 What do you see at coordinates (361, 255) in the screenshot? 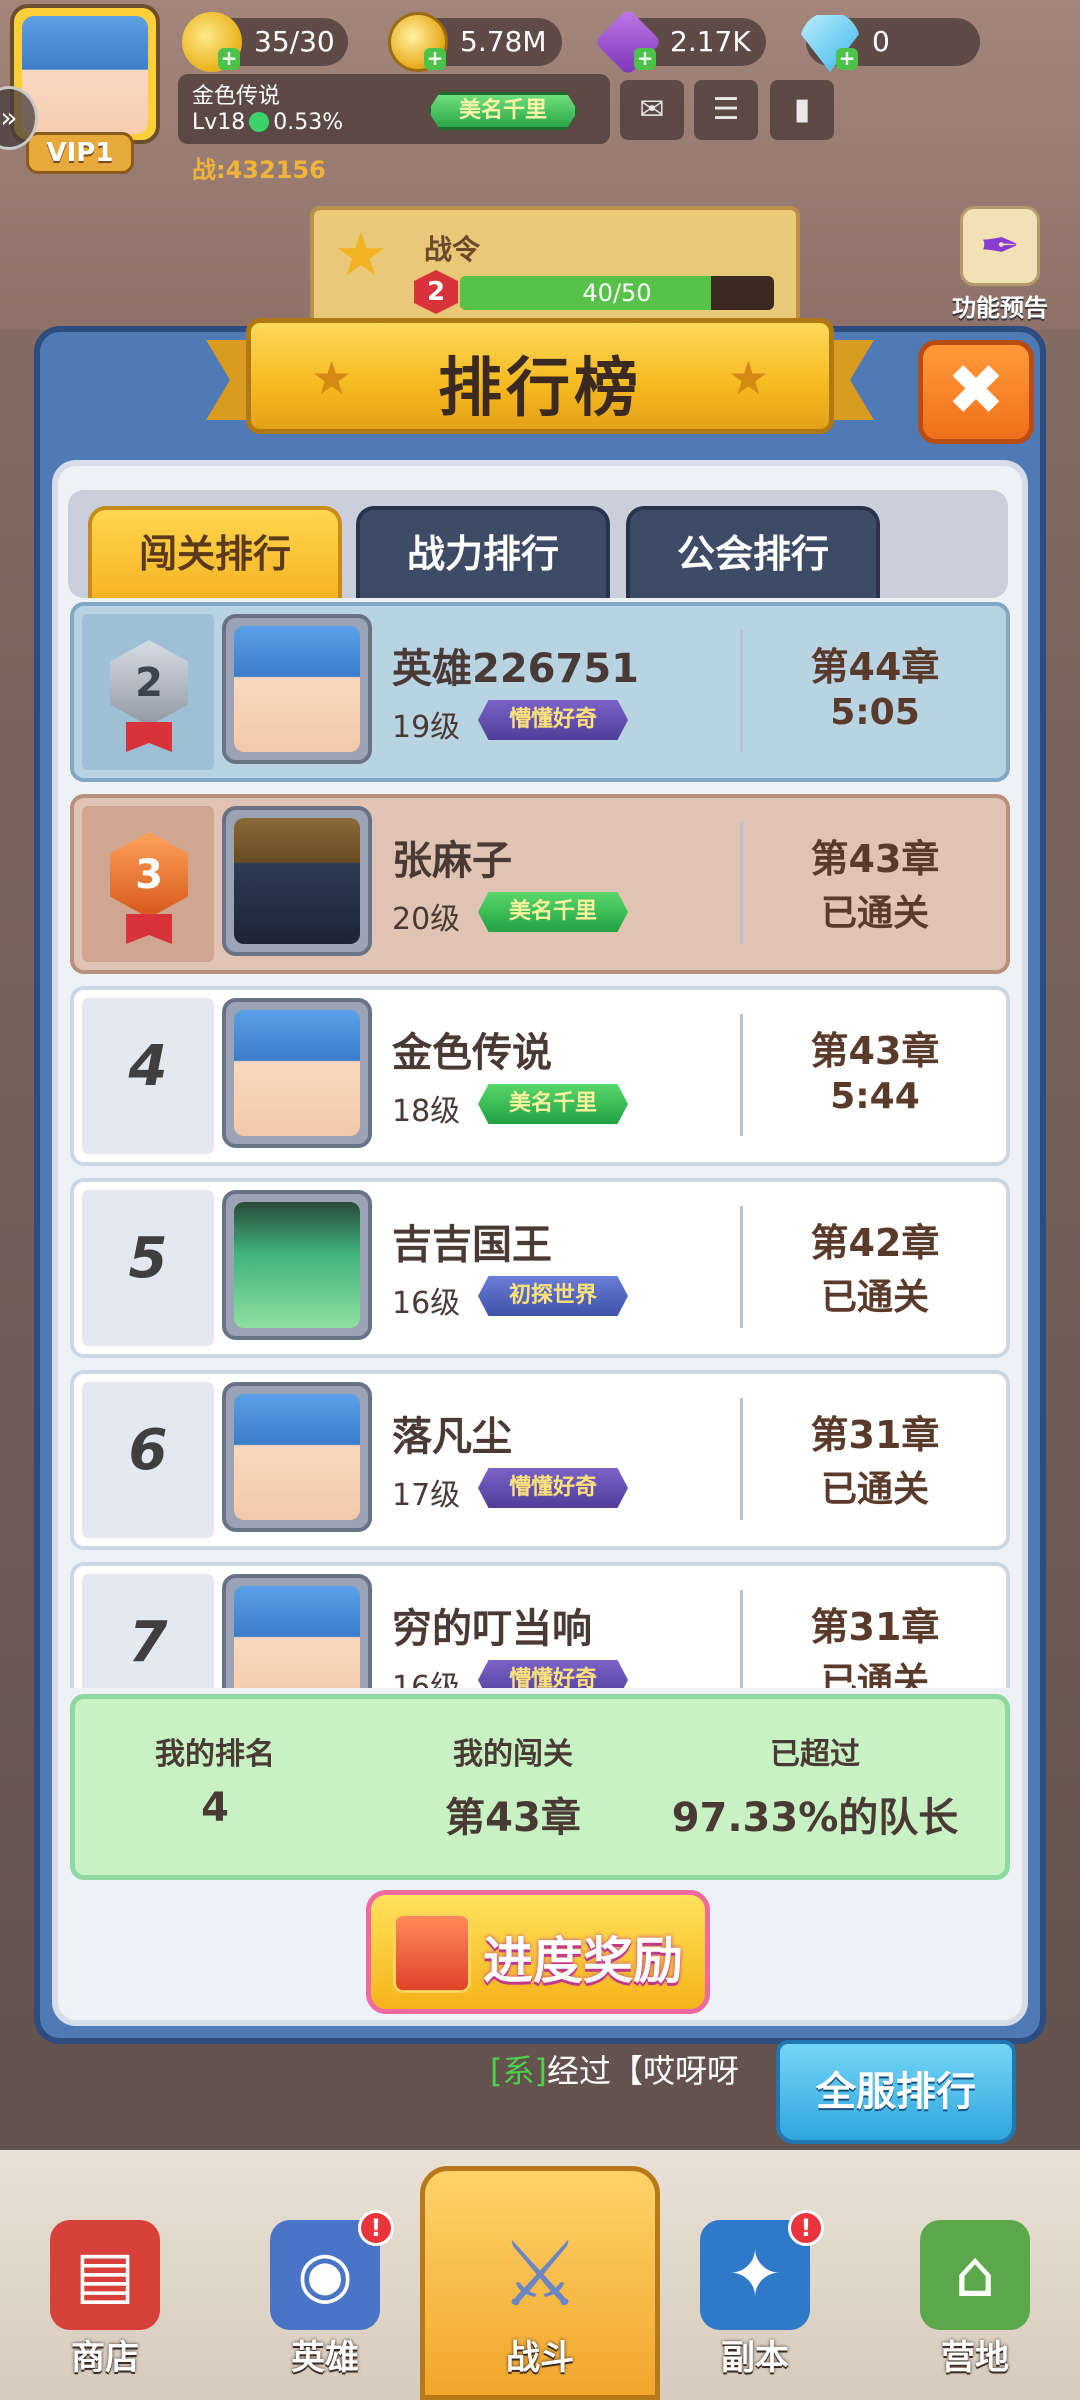
I see `trophy-icon: ★` at bounding box center [361, 255].